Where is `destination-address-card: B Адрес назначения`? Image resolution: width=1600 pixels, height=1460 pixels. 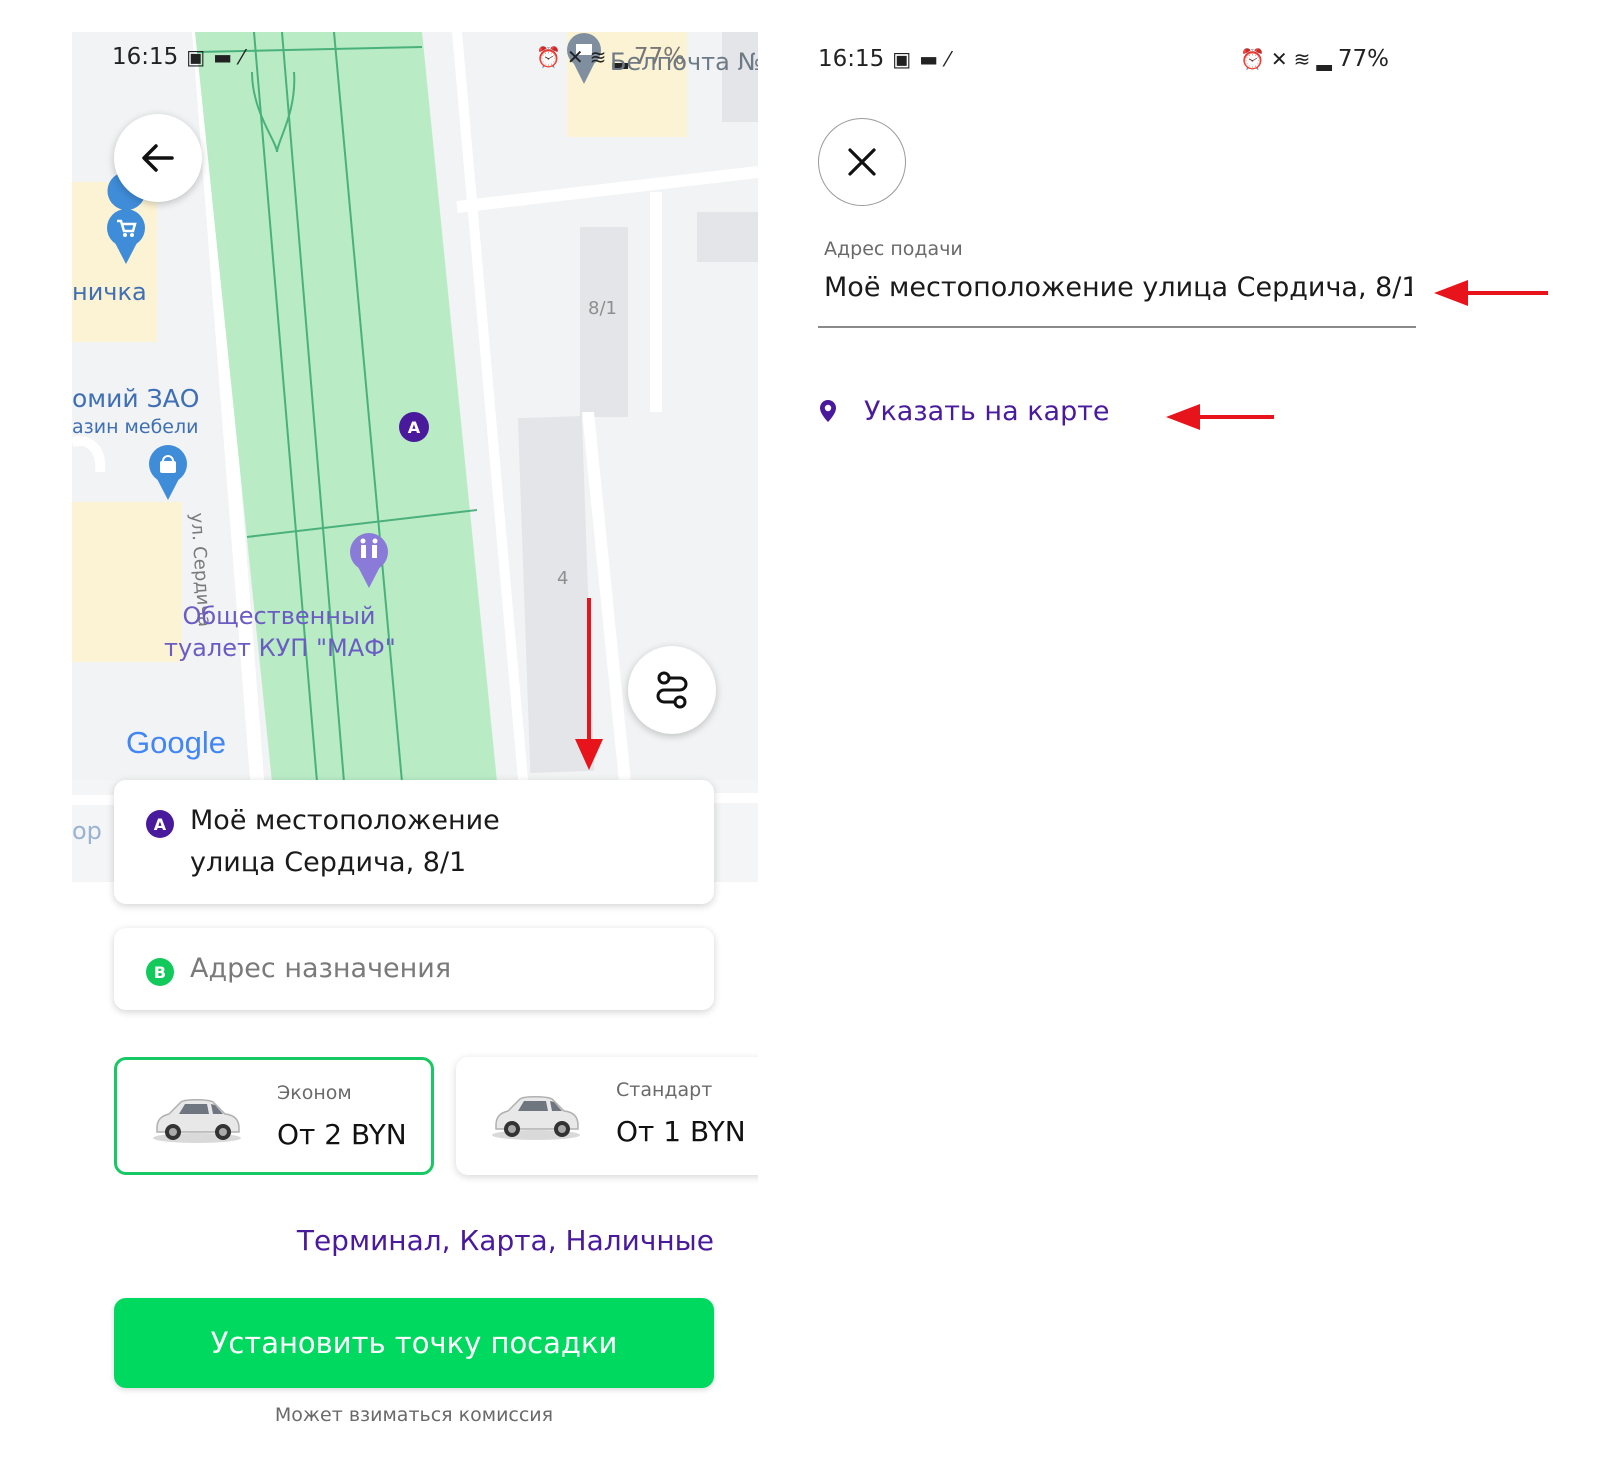 destination-address-card: B Адрес назначения is located at coordinates (414, 969).